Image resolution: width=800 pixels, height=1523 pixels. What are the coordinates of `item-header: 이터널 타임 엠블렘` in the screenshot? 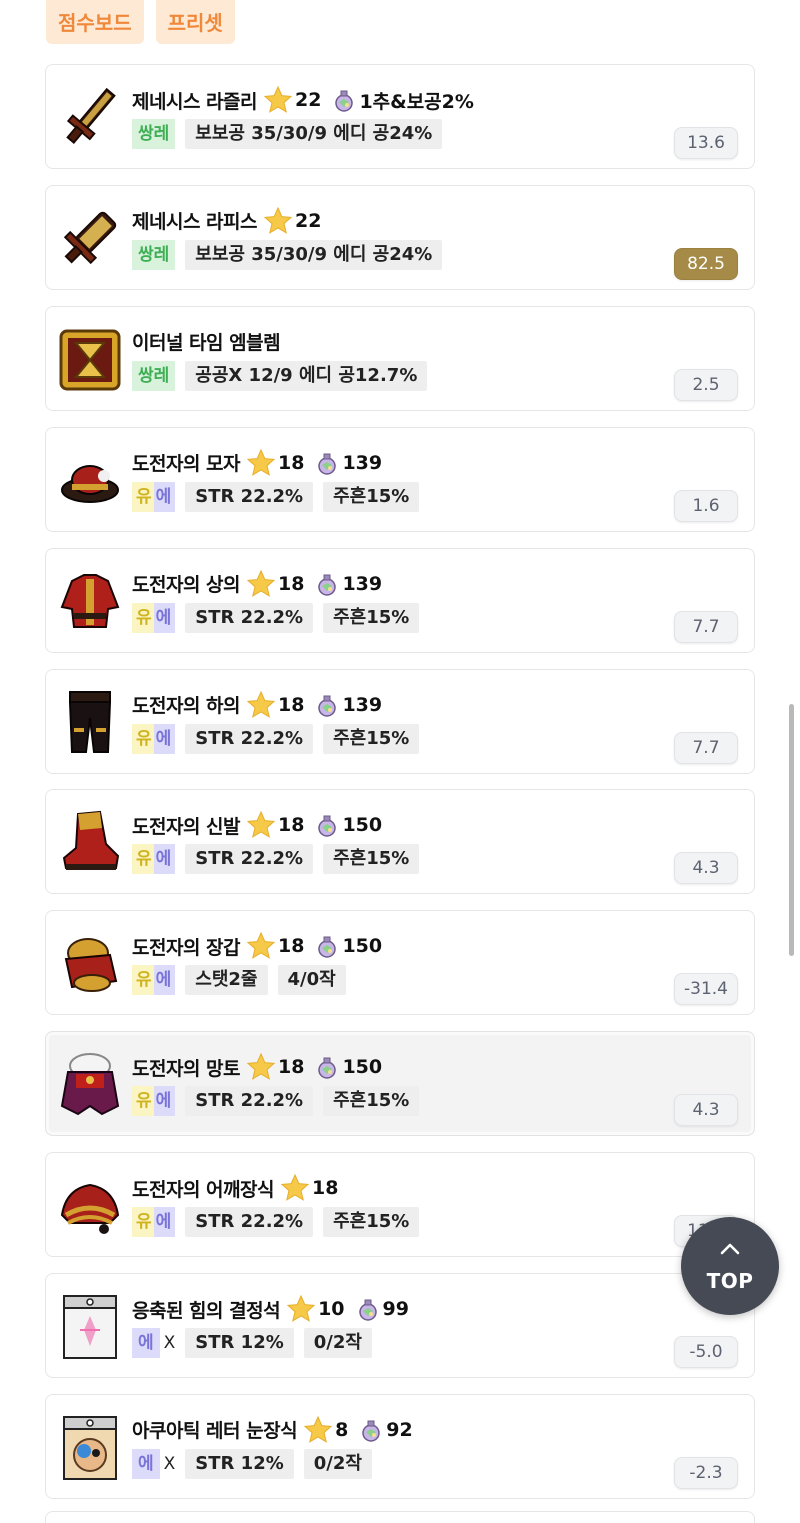 It's located at (206, 342).